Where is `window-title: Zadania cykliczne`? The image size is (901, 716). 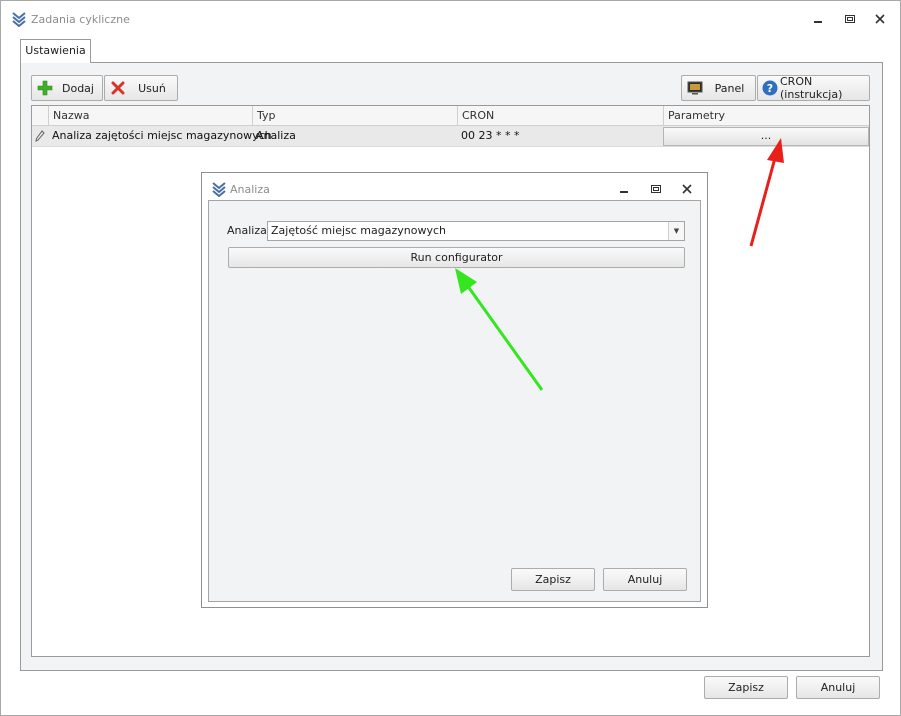 window-title: Zadania cykliczne is located at coordinates (80, 19).